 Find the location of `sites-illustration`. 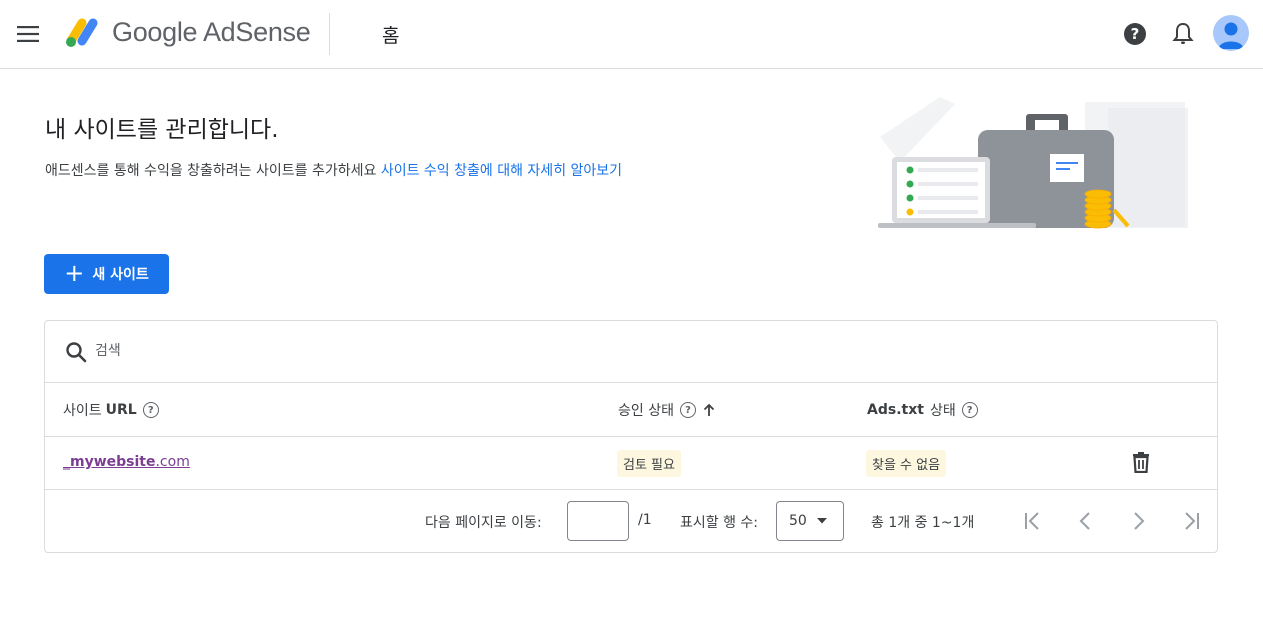

sites-illustration is located at coordinates (1033, 163).